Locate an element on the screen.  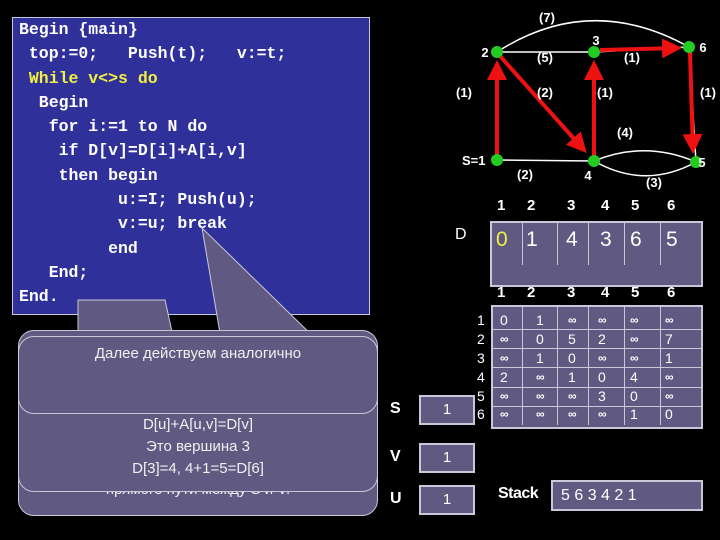
d-value: 0 is located at coordinates (502, 239).